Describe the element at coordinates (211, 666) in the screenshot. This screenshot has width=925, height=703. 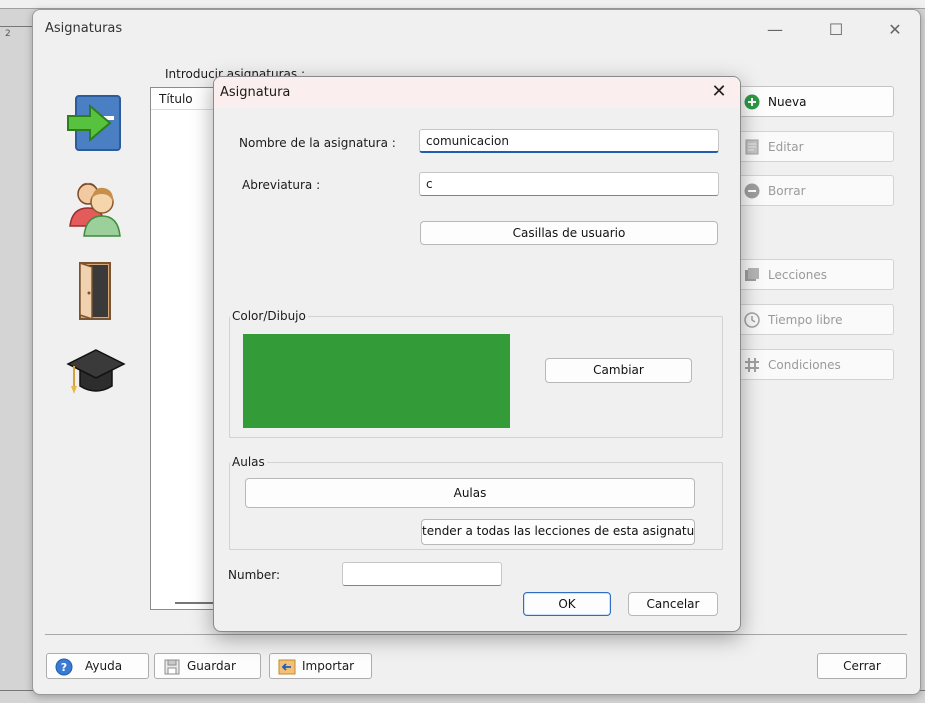
I see `save-button-label: Guardar` at that location.